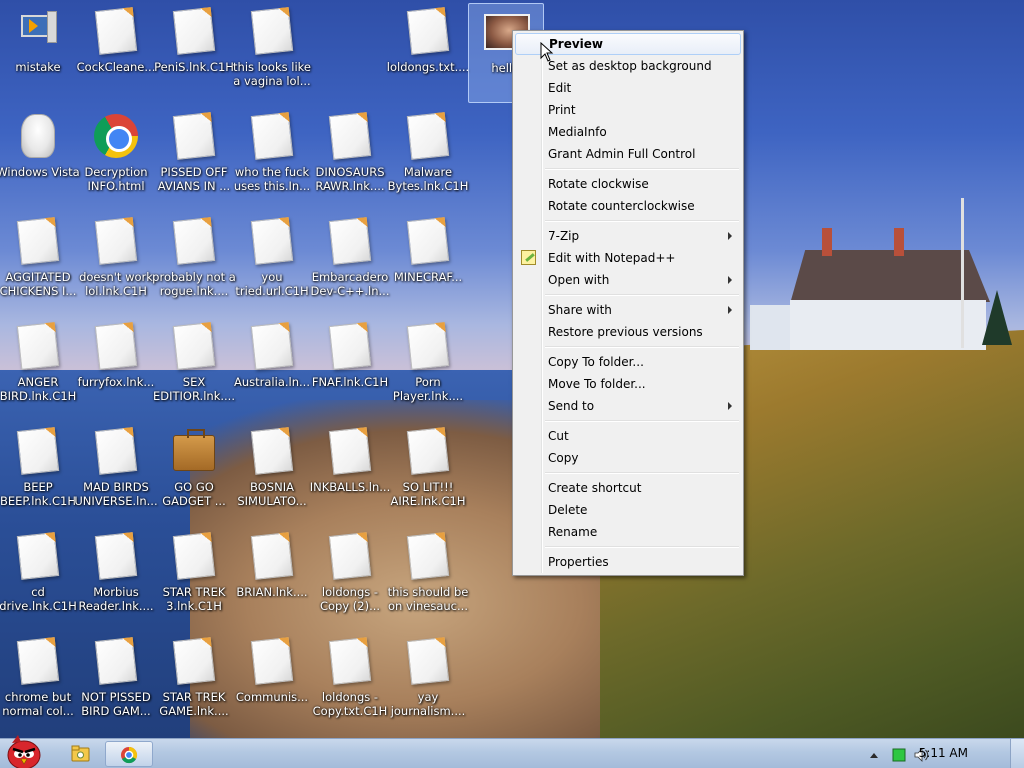  I want to click on folder-icon, so click(80, 756).